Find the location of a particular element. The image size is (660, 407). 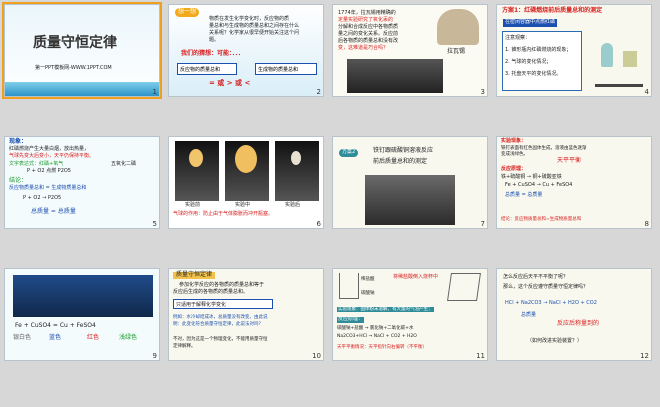

slide-number: 9 is located at coordinates (154, 356).